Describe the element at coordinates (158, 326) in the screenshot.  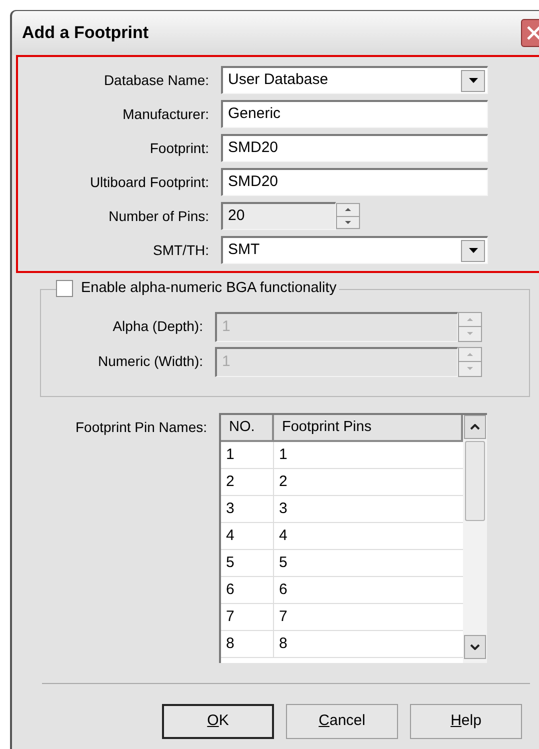
I see `field-label: Alpha (Depth):` at that location.